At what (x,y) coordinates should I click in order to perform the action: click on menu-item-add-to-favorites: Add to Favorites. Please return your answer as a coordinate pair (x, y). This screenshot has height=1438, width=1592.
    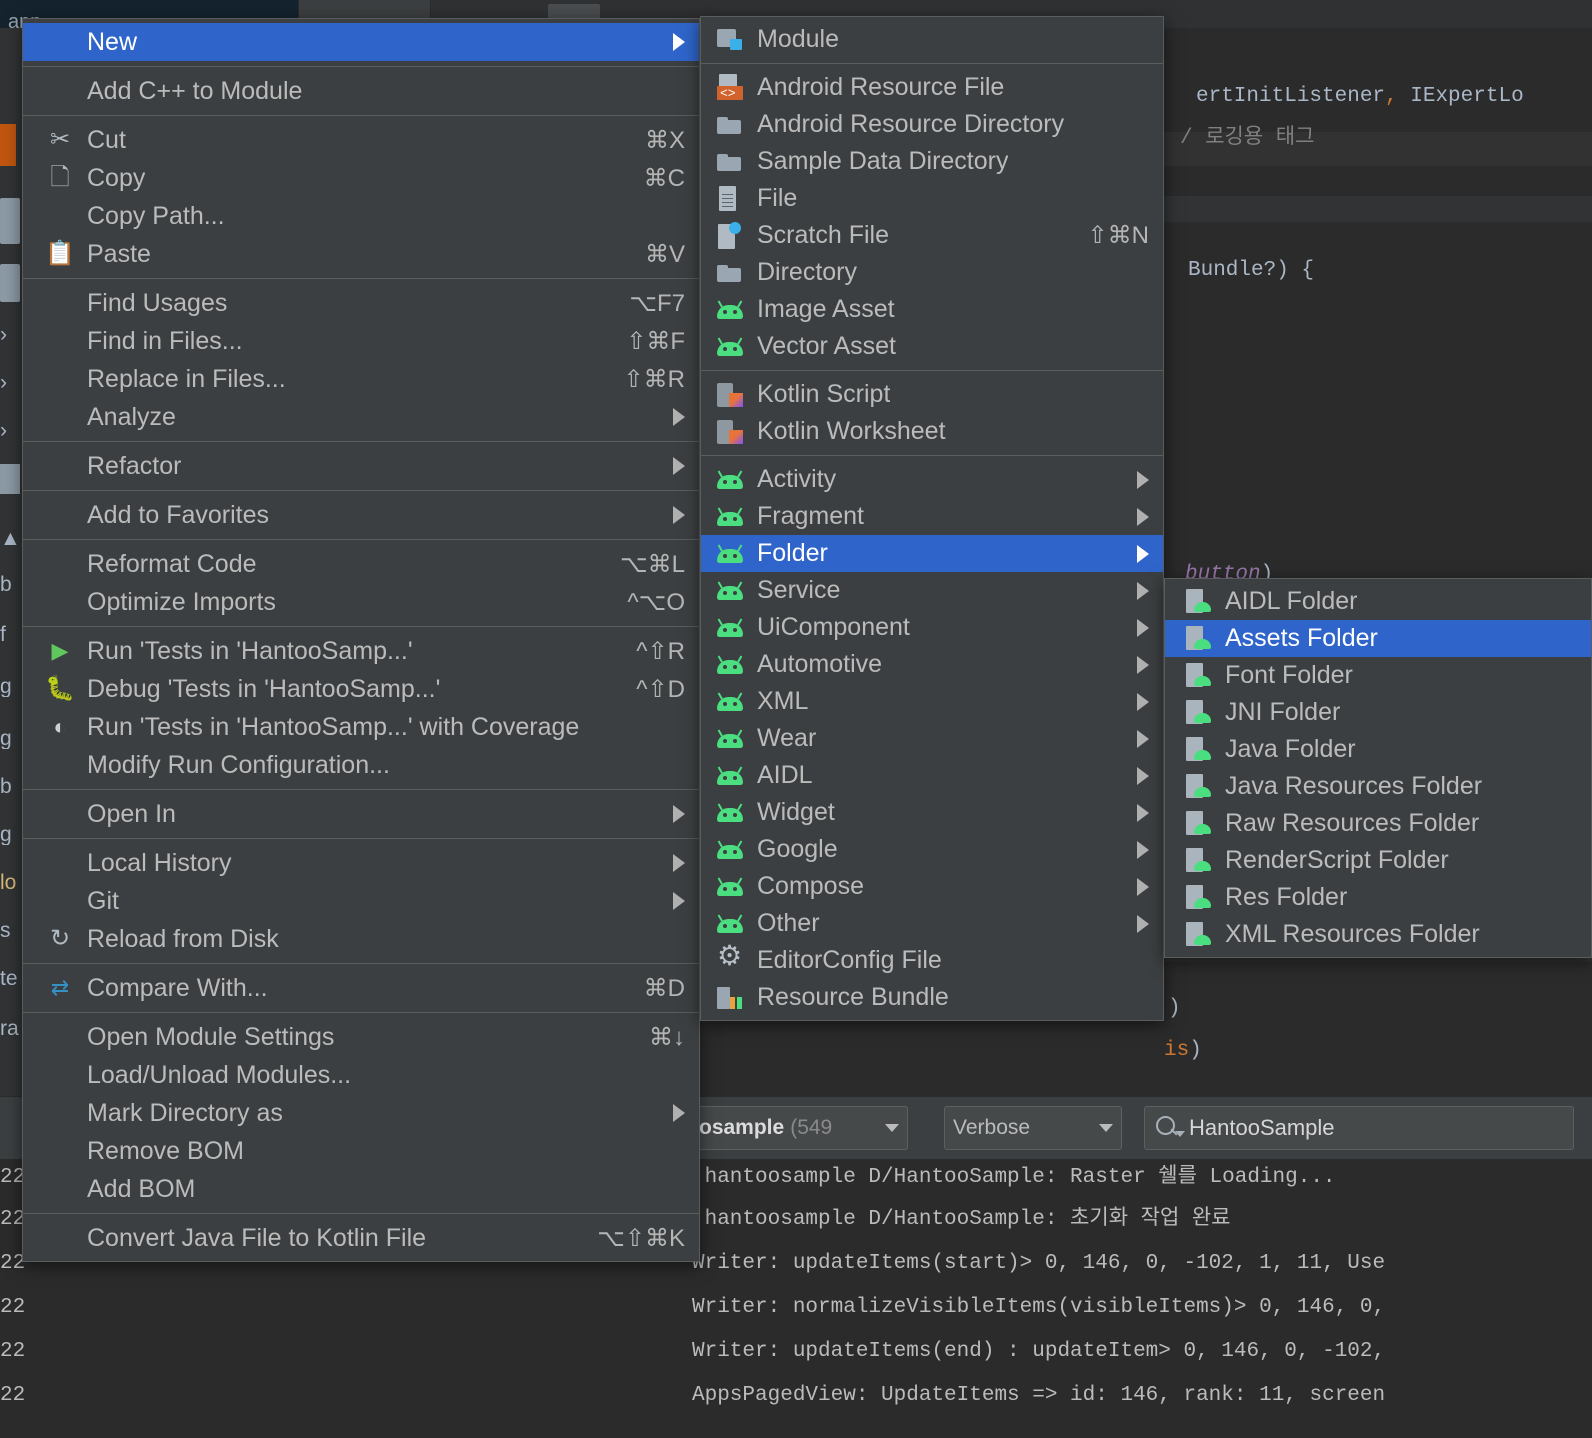
    Looking at the image, I should click on (361, 515).